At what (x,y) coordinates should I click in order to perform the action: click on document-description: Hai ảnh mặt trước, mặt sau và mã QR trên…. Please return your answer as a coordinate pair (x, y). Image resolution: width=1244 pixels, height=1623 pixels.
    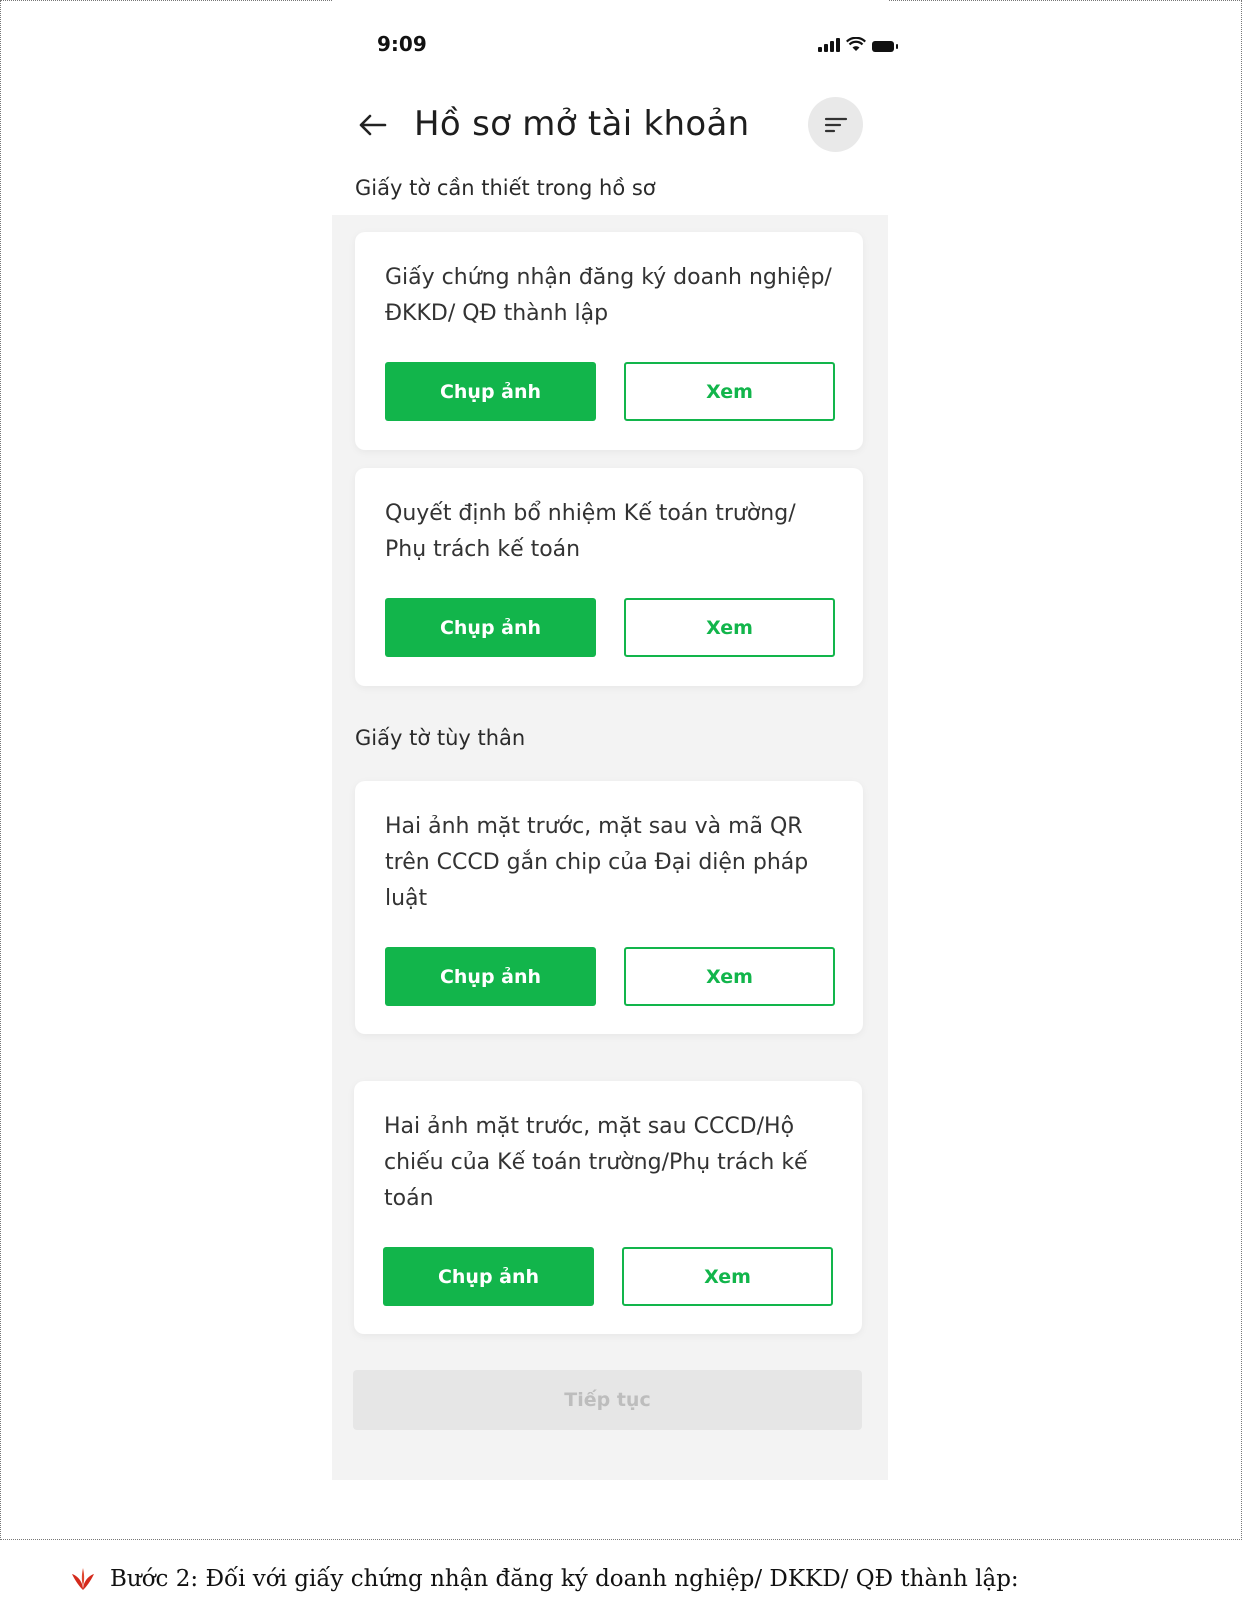
    Looking at the image, I should click on (597, 862).